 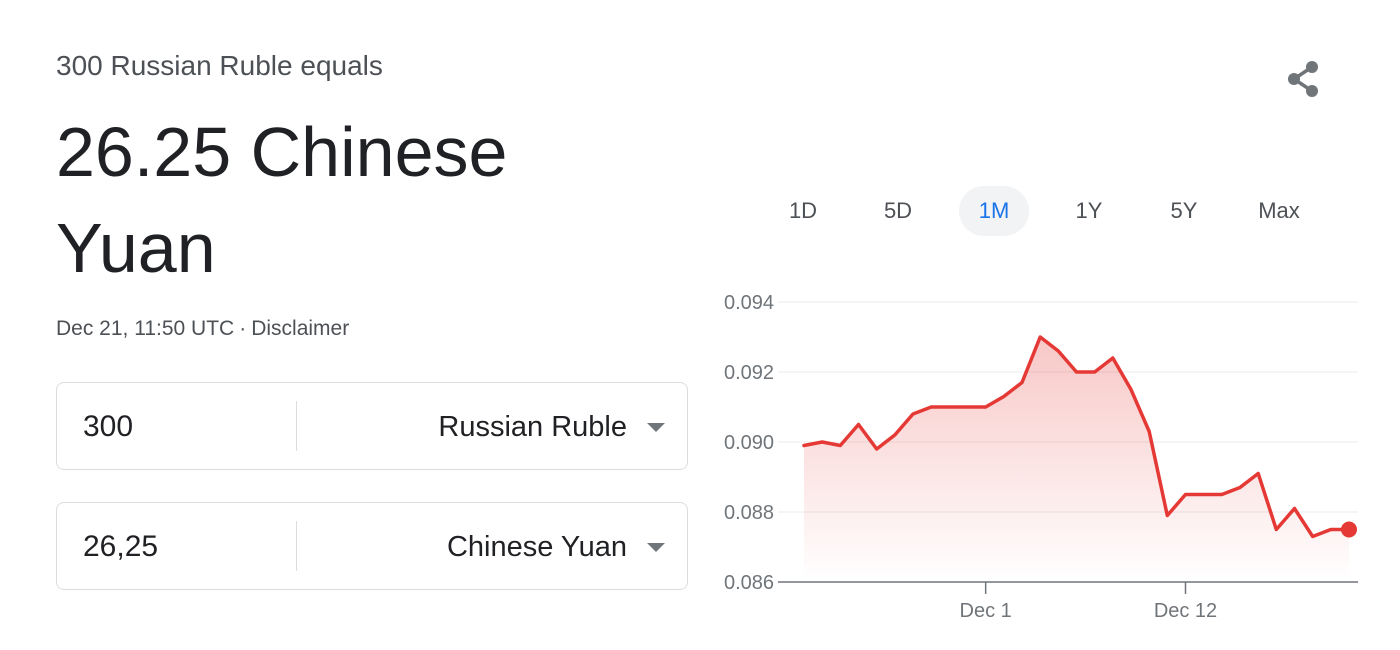 I want to click on tab-max: Max, so click(x=1279, y=211).